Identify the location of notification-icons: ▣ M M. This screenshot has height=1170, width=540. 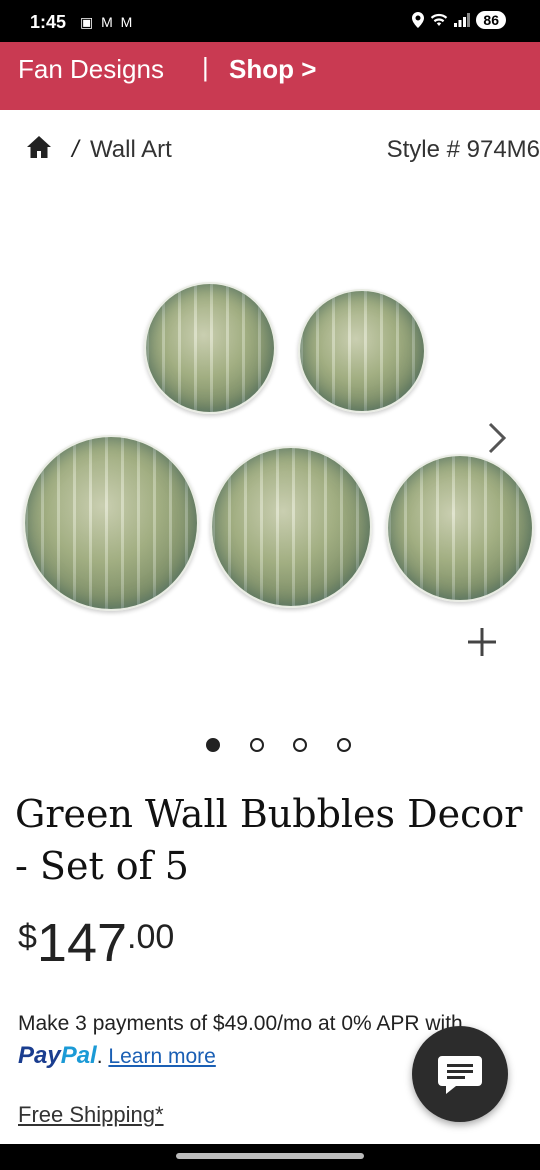
(107, 22).